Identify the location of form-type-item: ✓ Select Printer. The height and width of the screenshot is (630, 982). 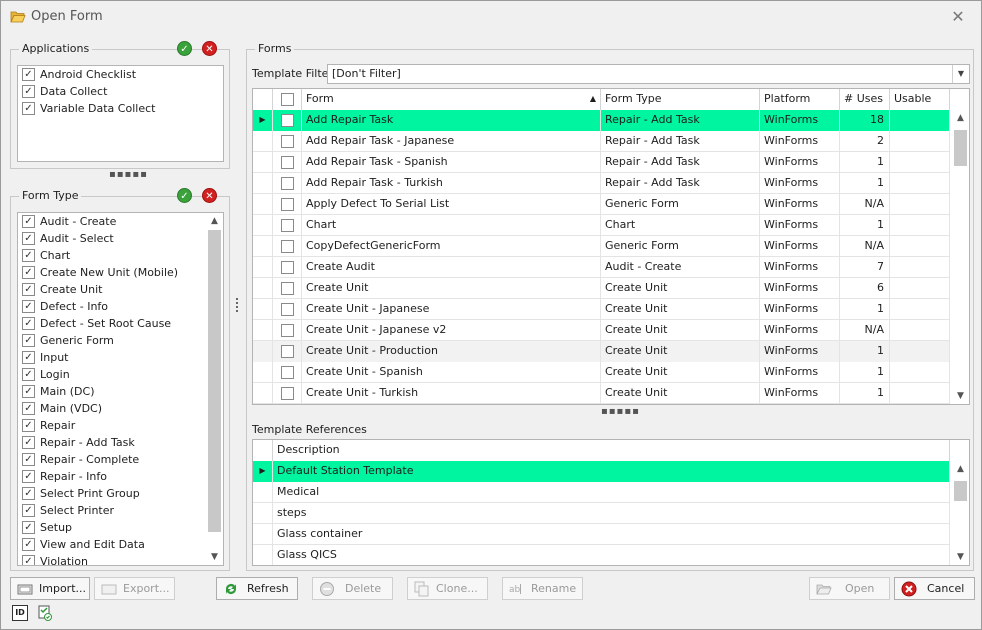
(120, 510).